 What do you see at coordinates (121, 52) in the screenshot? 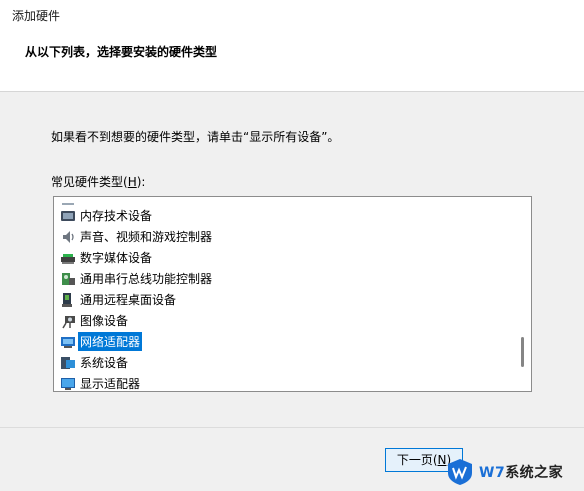
I see `wizard-heading: 从以下列表，选择要安装的硬件类型` at bounding box center [121, 52].